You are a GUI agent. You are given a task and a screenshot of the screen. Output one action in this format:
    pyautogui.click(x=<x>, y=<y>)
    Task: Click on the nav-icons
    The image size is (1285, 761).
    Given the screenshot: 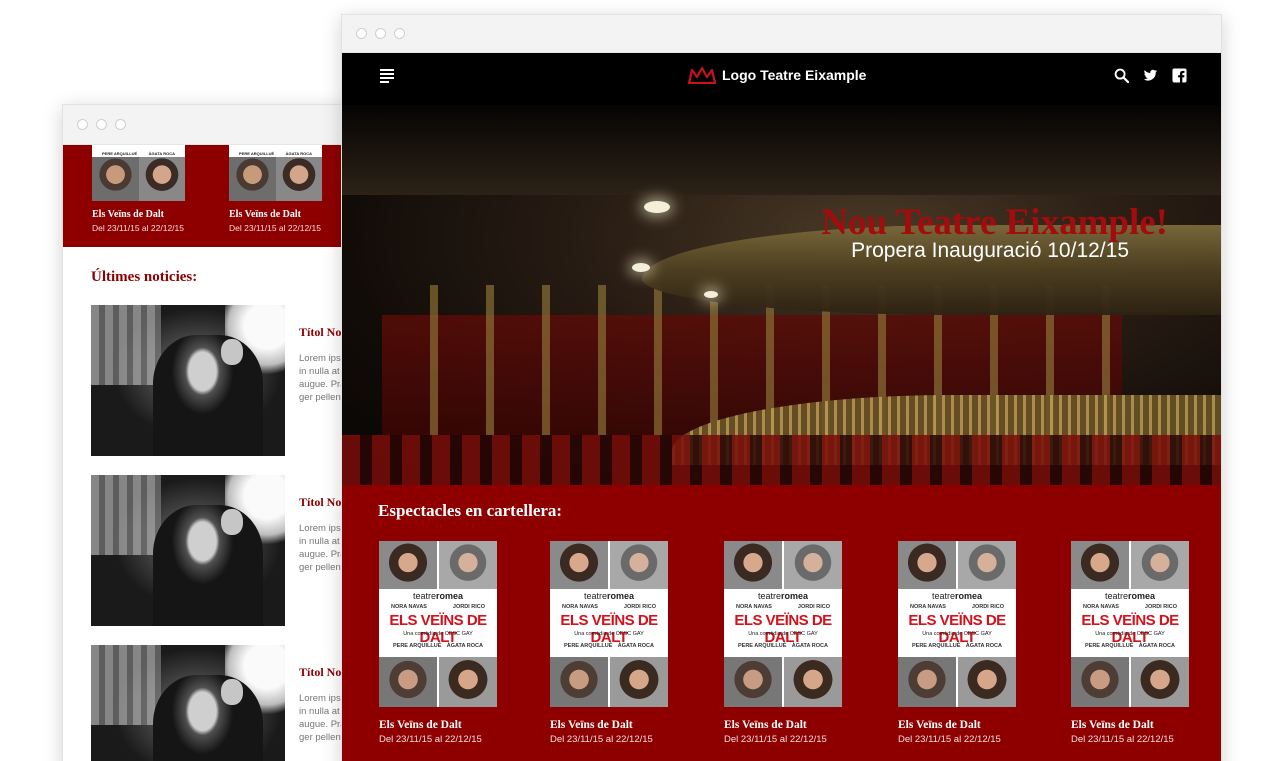 What is the action you would take?
    pyautogui.click(x=1150, y=75)
    